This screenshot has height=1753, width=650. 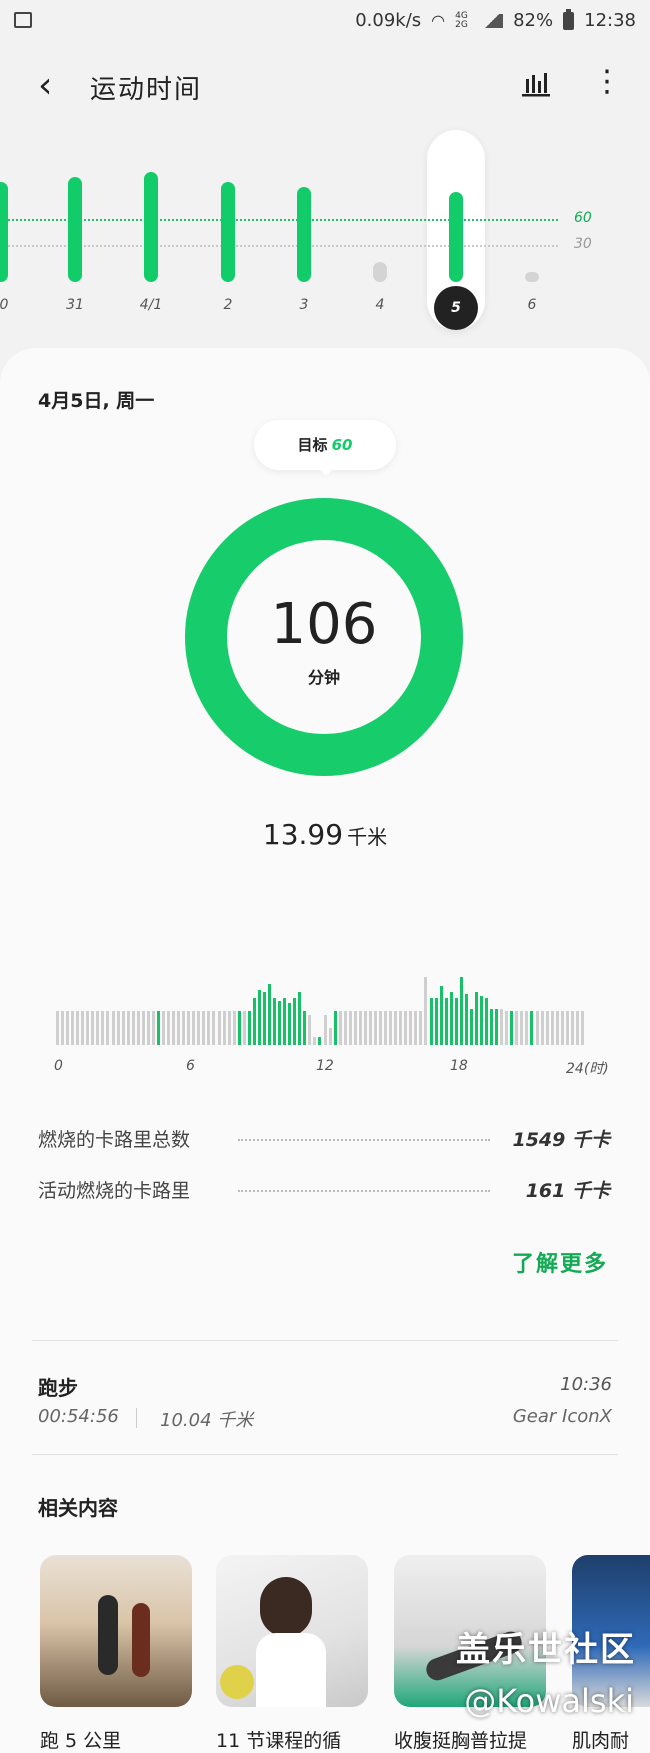 What do you see at coordinates (560, 1262) in the screenshot?
I see `learn-more-link: 了解更多` at bounding box center [560, 1262].